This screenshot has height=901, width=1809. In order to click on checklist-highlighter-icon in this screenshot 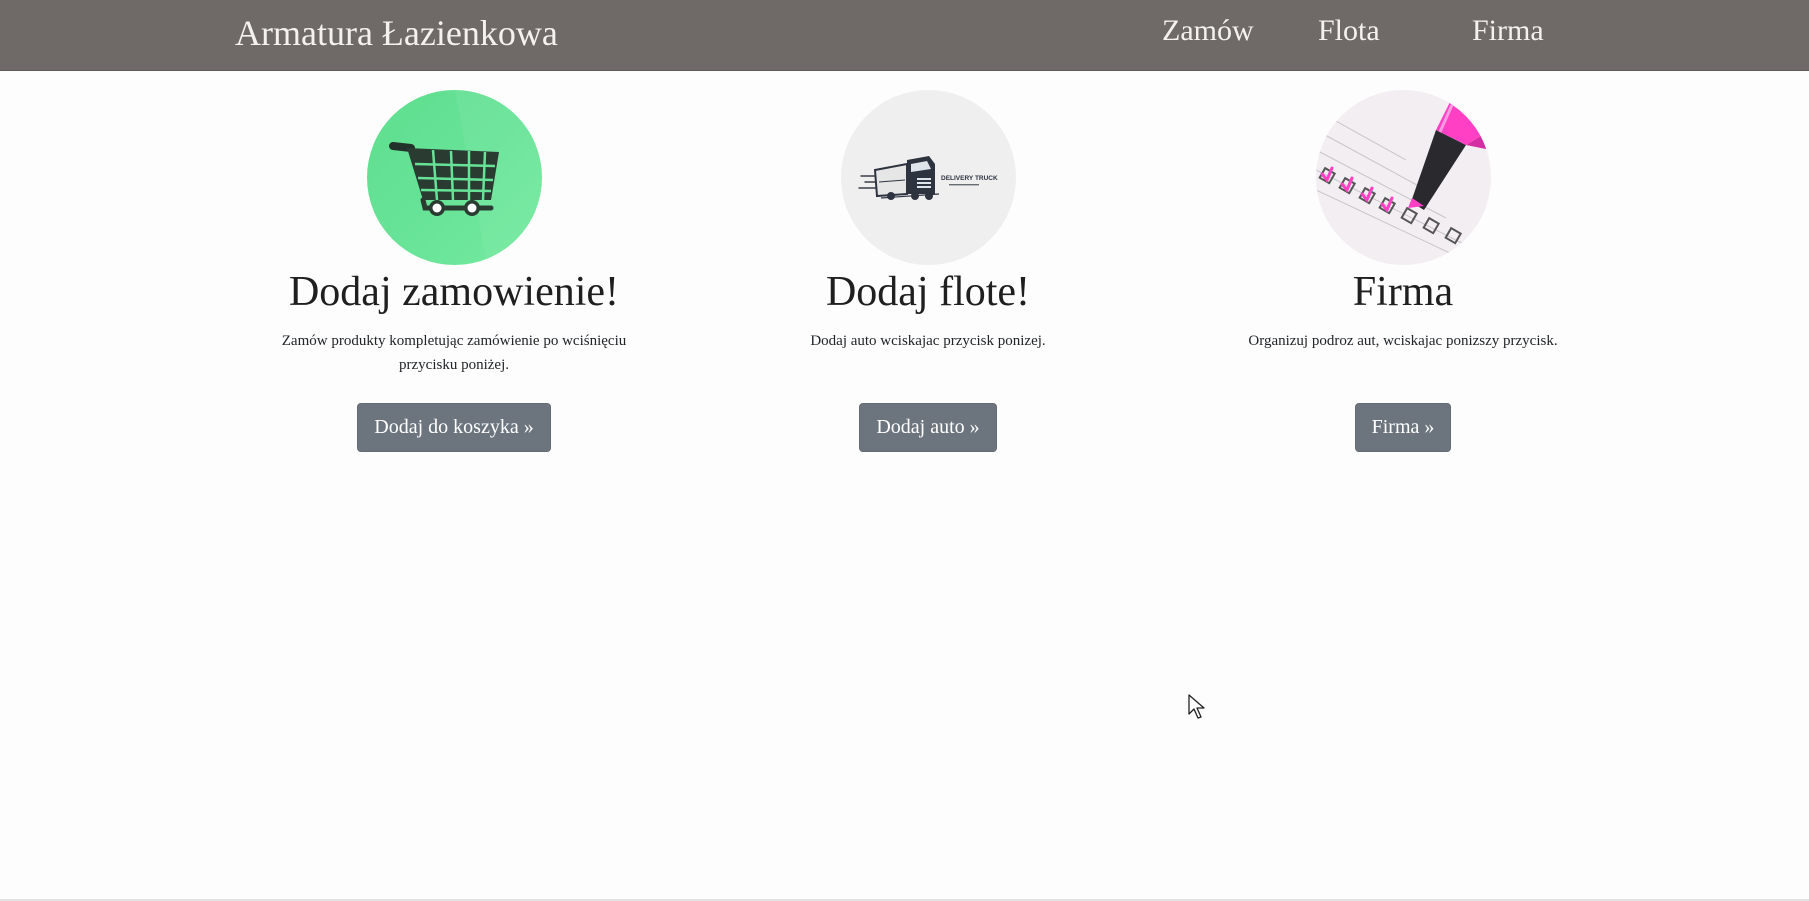, I will do `click(1403, 177)`.